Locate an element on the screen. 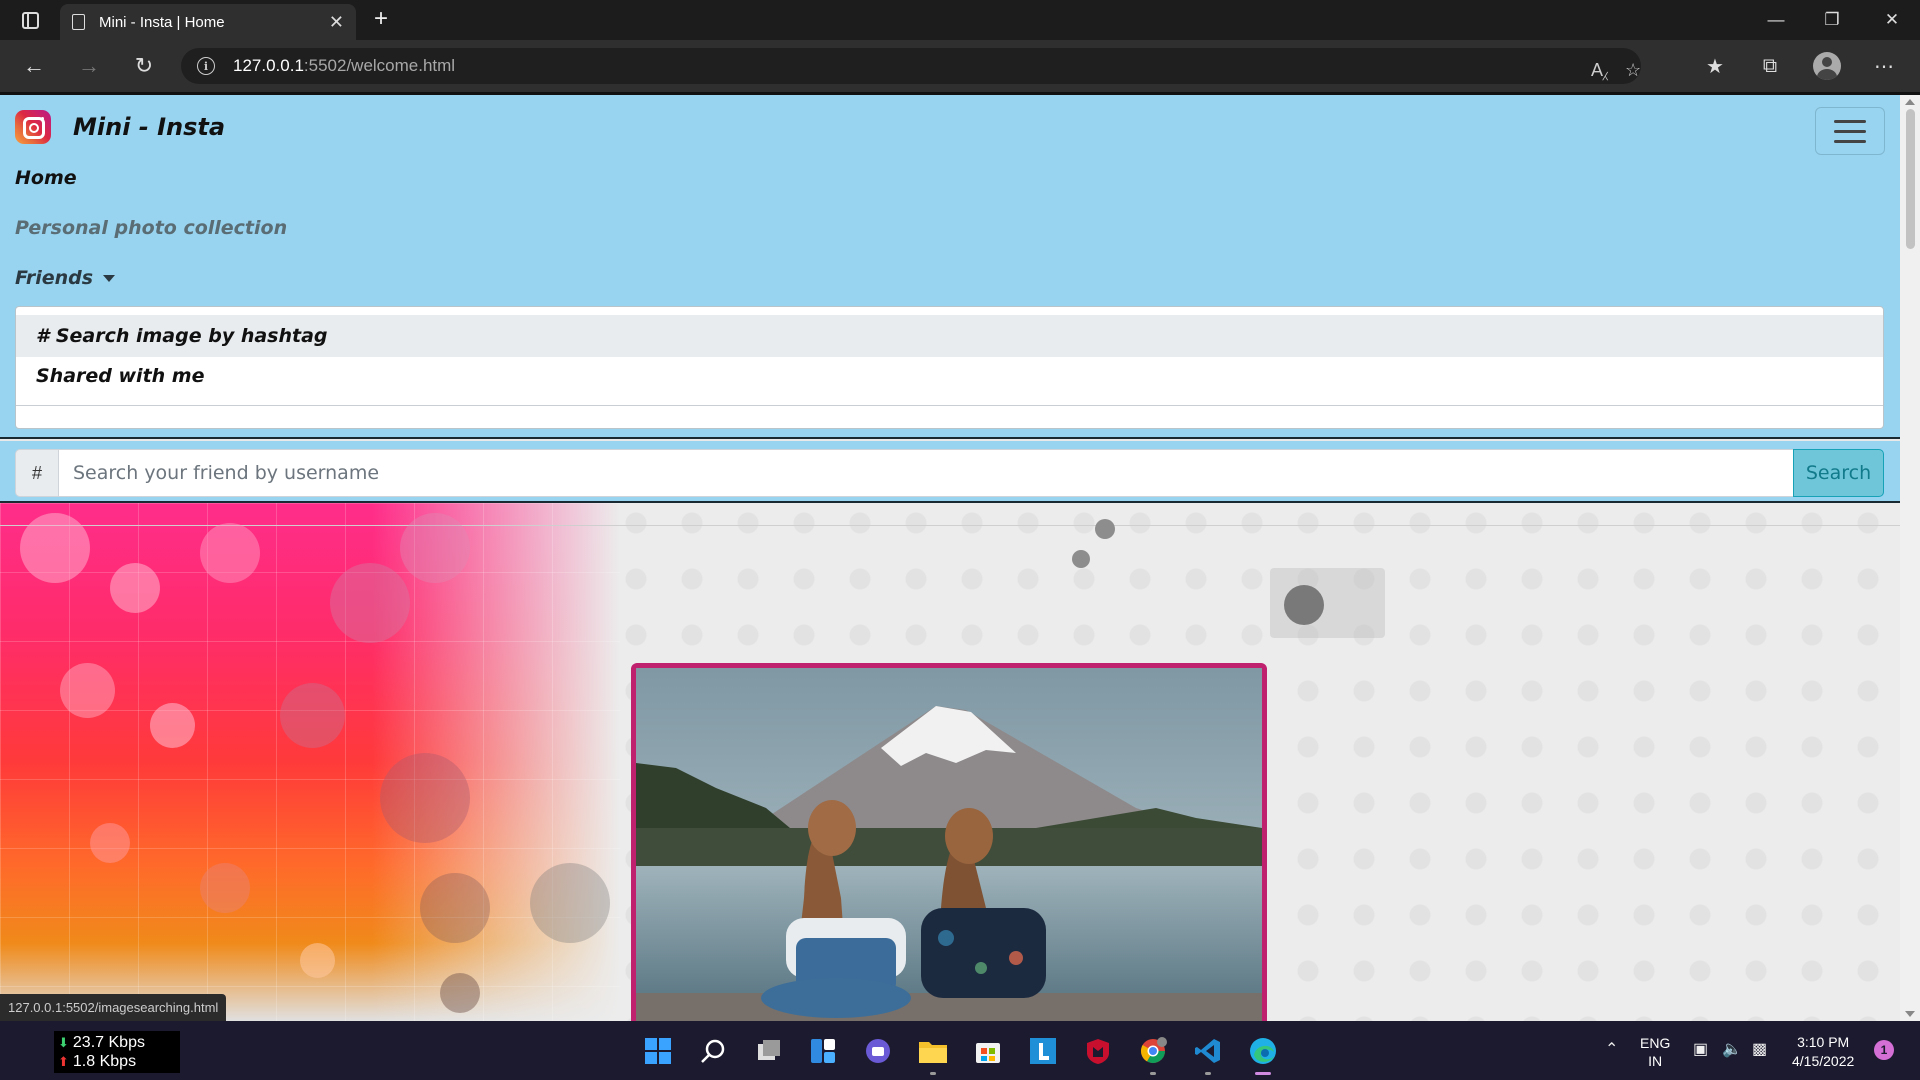 The width and height of the screenshot is (1920, 1080). dropdown-item-shared-with-me: Shared with me is located at coordinates (949, 376).